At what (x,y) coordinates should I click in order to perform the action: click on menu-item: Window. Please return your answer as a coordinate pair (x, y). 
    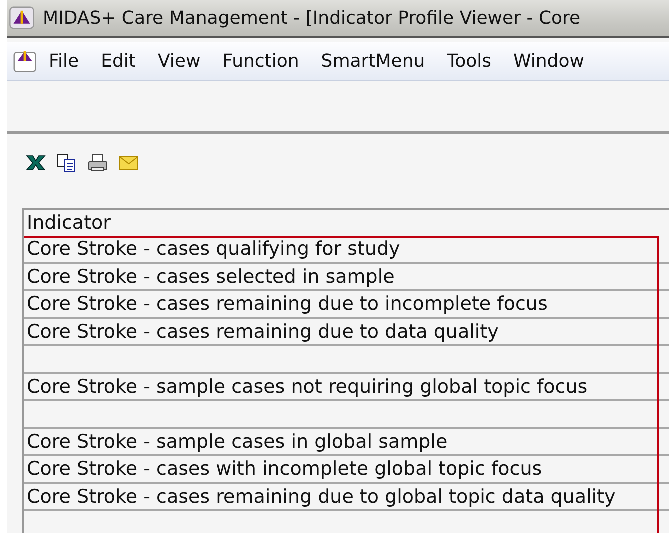
    Looking at the image, I should click on (549, 61).